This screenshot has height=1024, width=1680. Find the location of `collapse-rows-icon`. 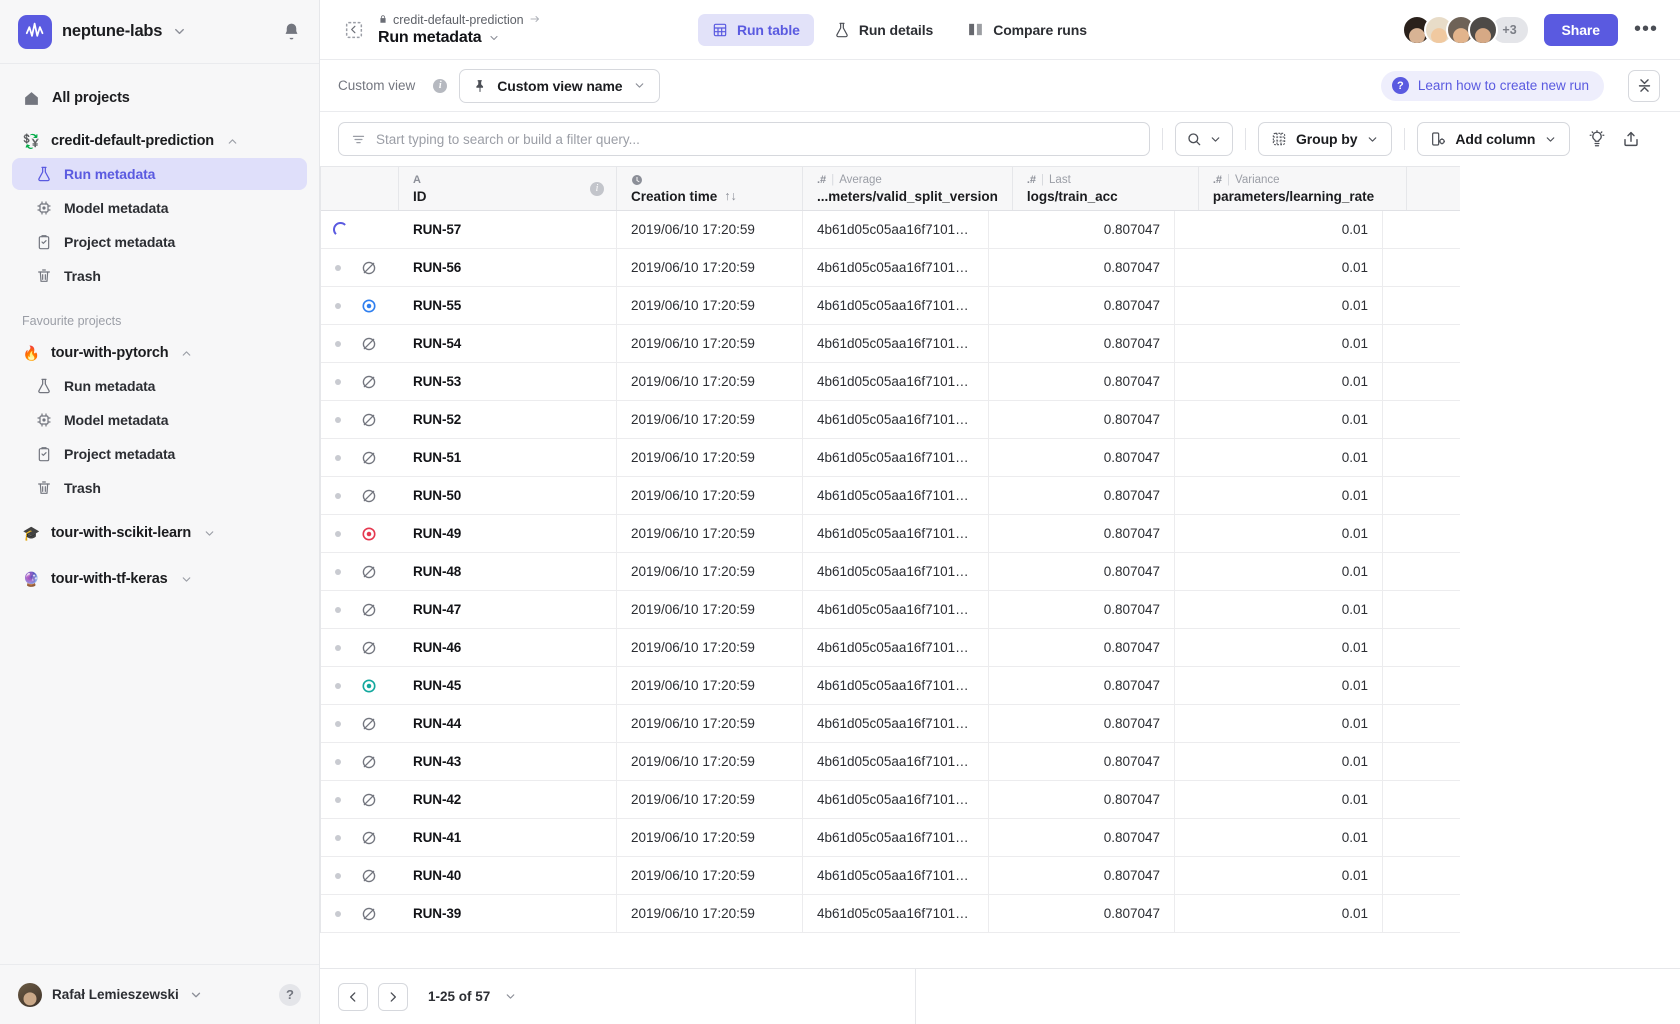

collapse-rows-icon is located at coordinates (1644, 85).